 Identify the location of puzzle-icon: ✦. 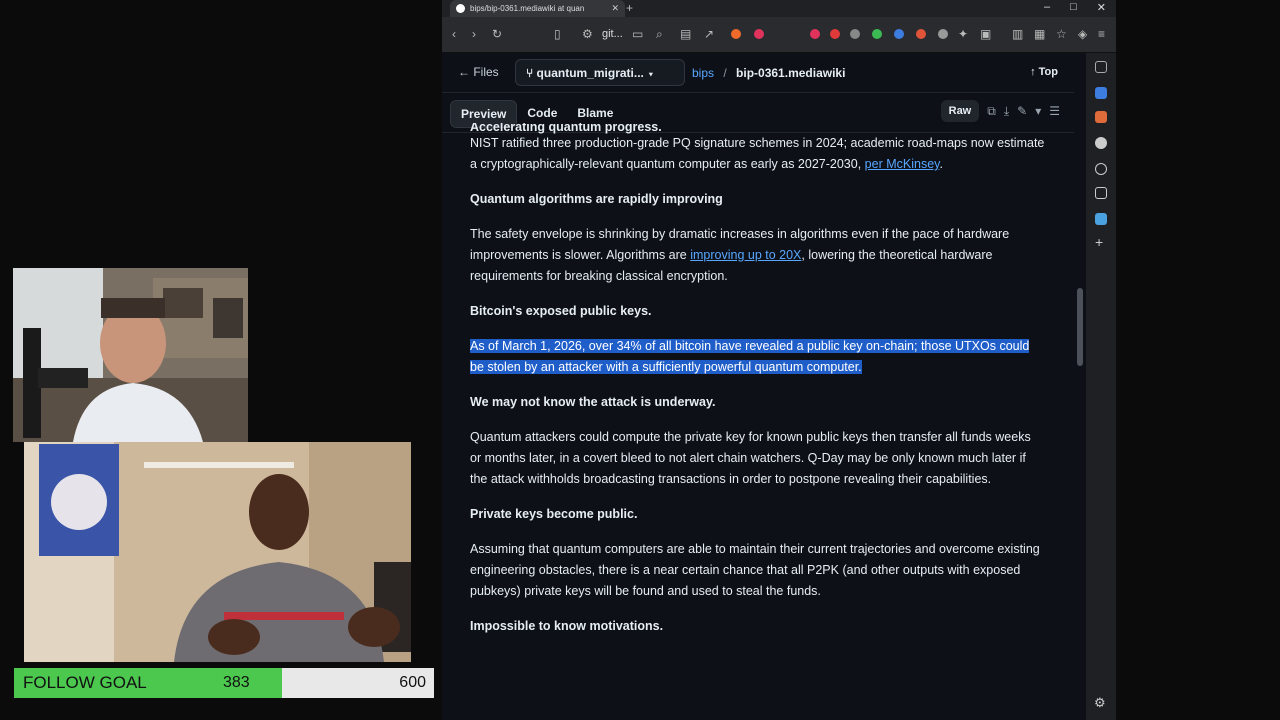
(963, 34).